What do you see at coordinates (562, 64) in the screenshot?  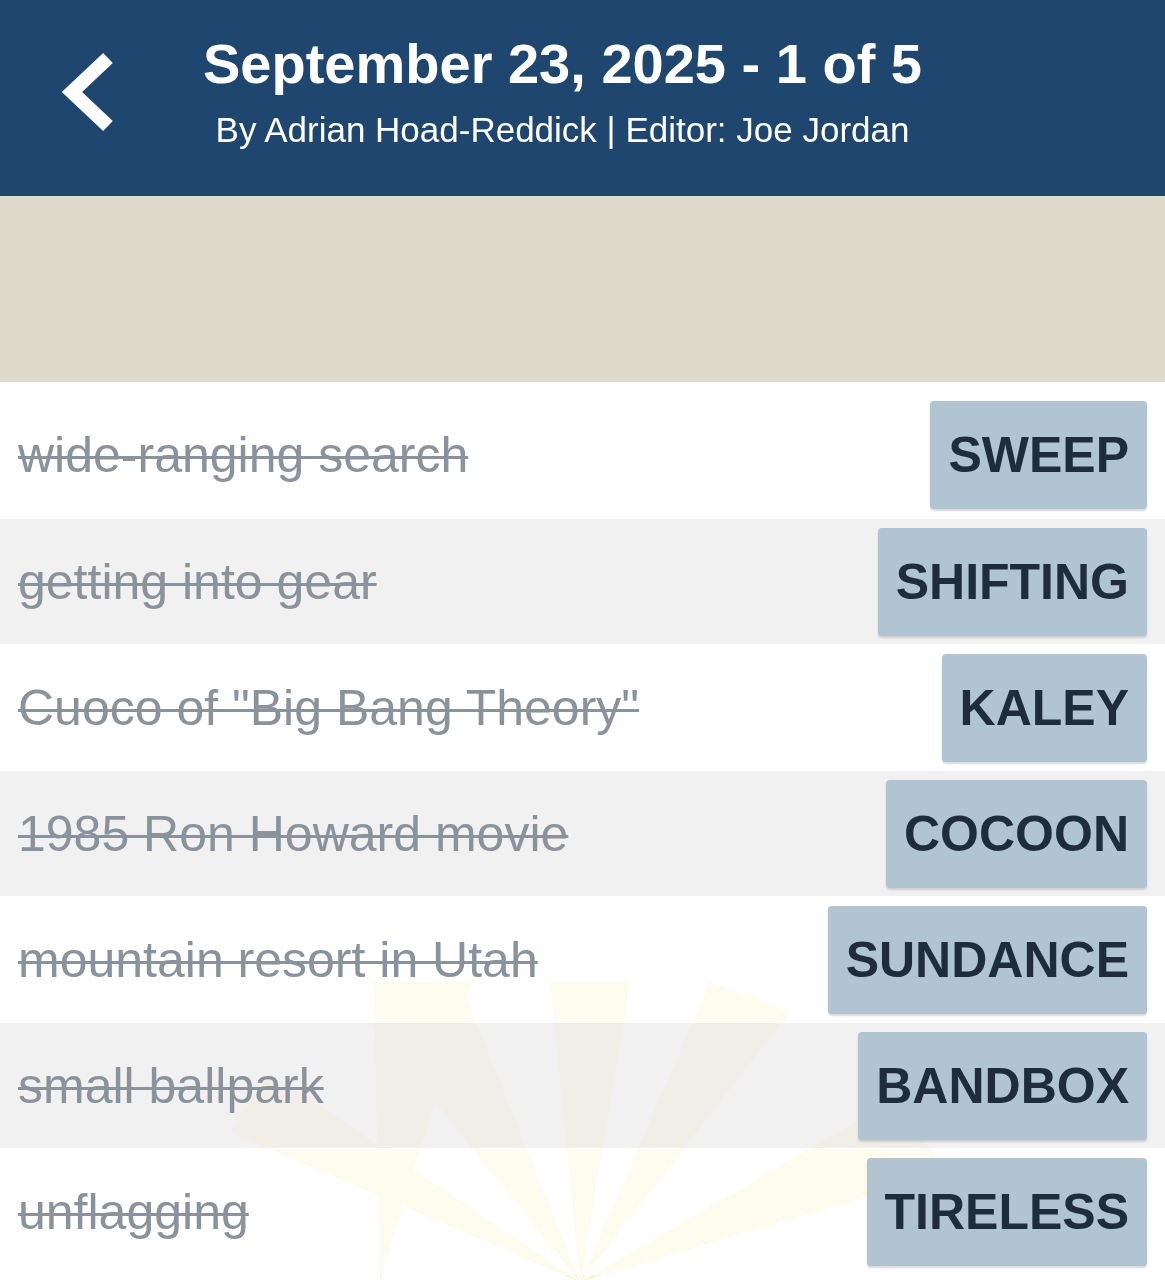 I see `puzzle-title: September 23, 2025 - 1 of 5` at bounding box center [562, 64].